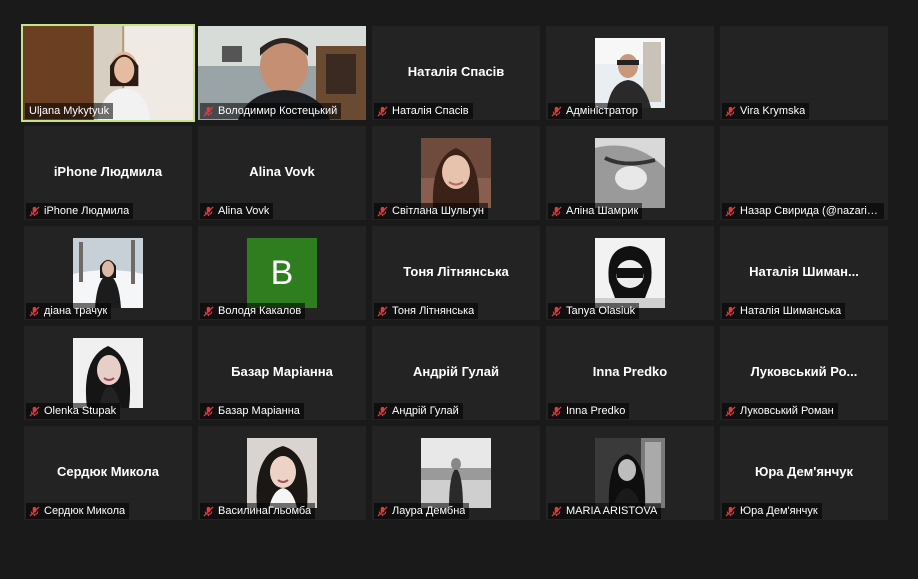  I want to click on participant-tile: Андрій Гулай Андрій Гулай, so click(456, 373).